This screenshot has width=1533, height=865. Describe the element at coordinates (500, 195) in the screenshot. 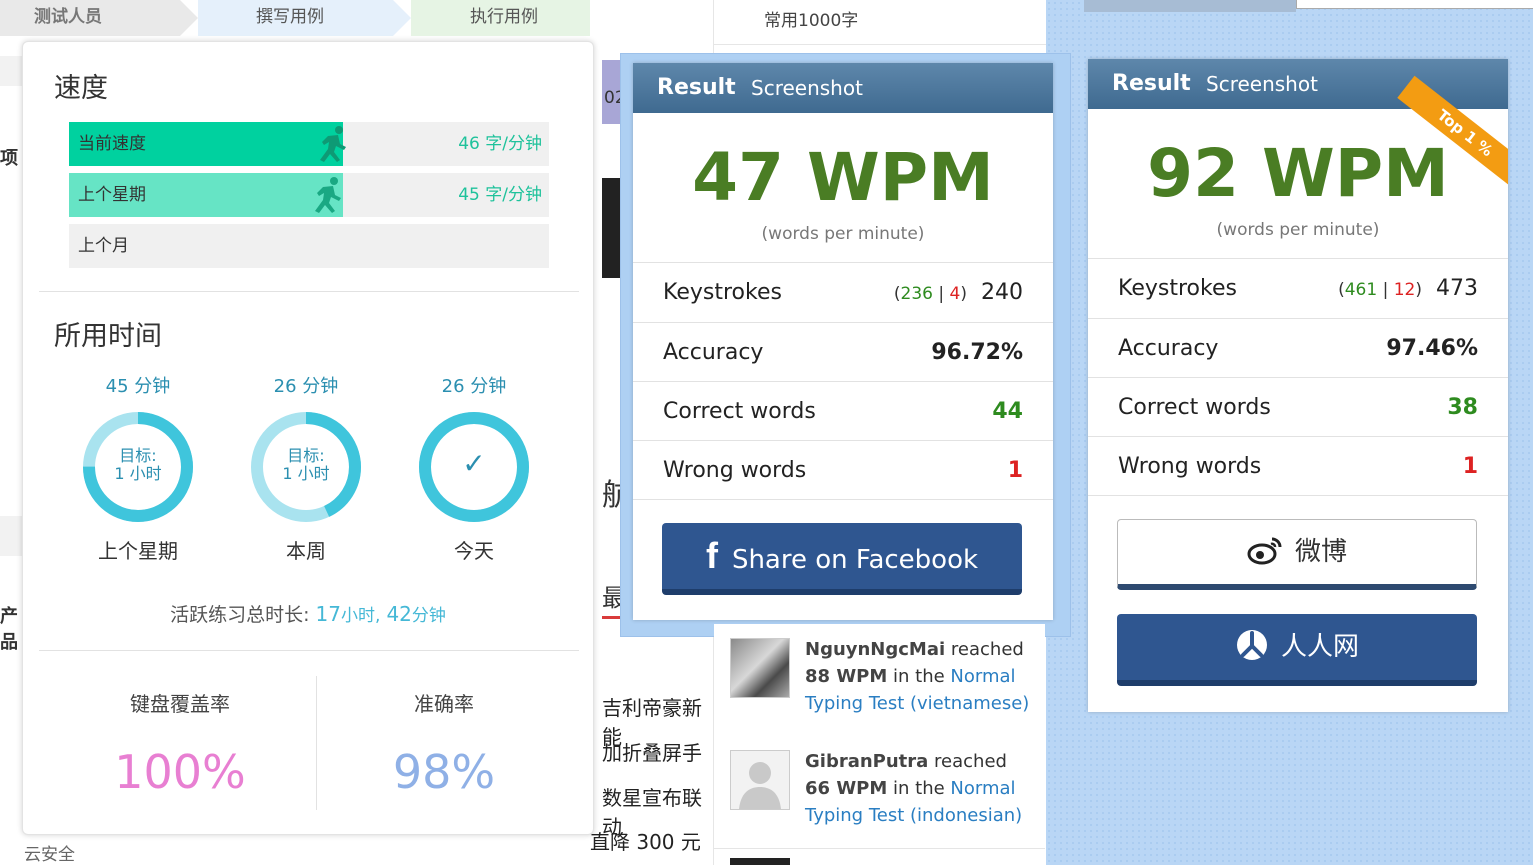

I see `speed-value: 45 字/分钟` at that location.